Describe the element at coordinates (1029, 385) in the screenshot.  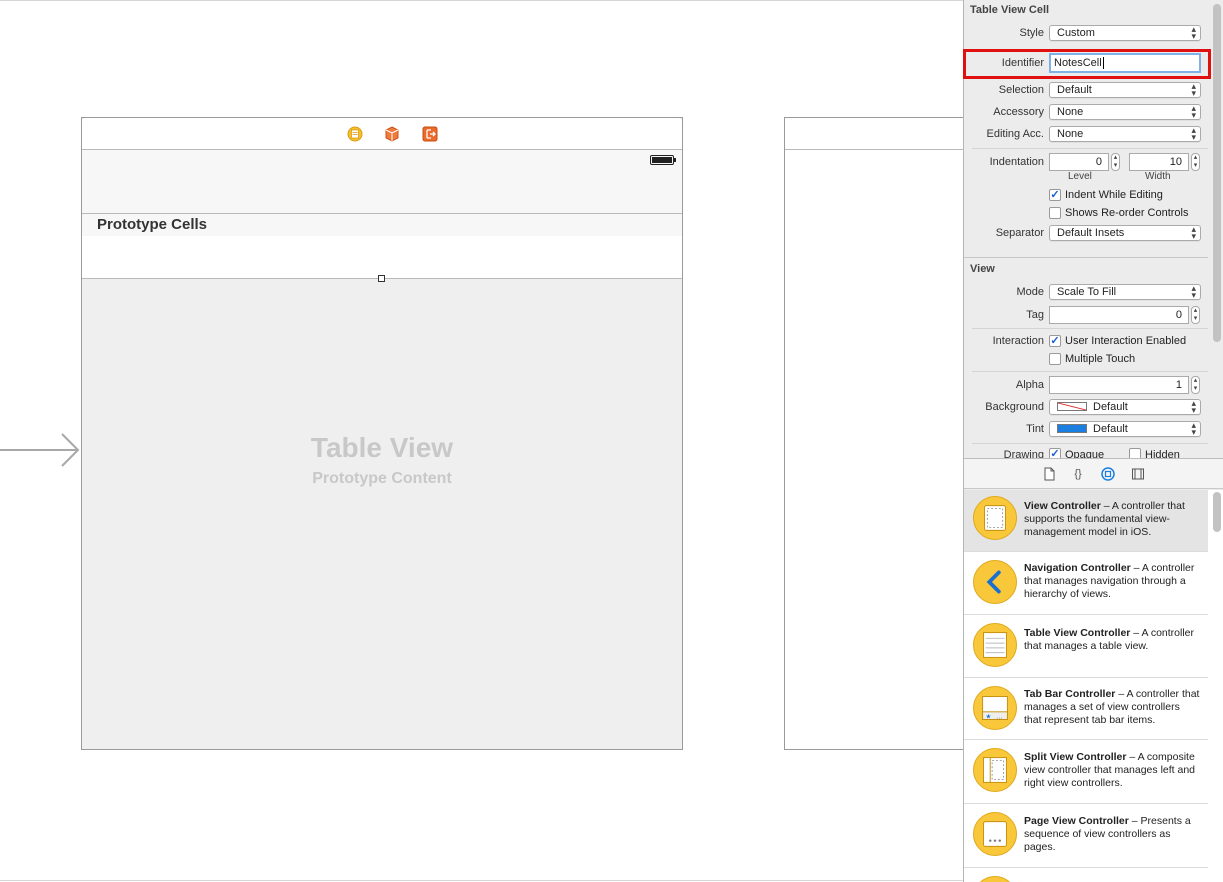
I see `alpha-label: Alpha` at that location.